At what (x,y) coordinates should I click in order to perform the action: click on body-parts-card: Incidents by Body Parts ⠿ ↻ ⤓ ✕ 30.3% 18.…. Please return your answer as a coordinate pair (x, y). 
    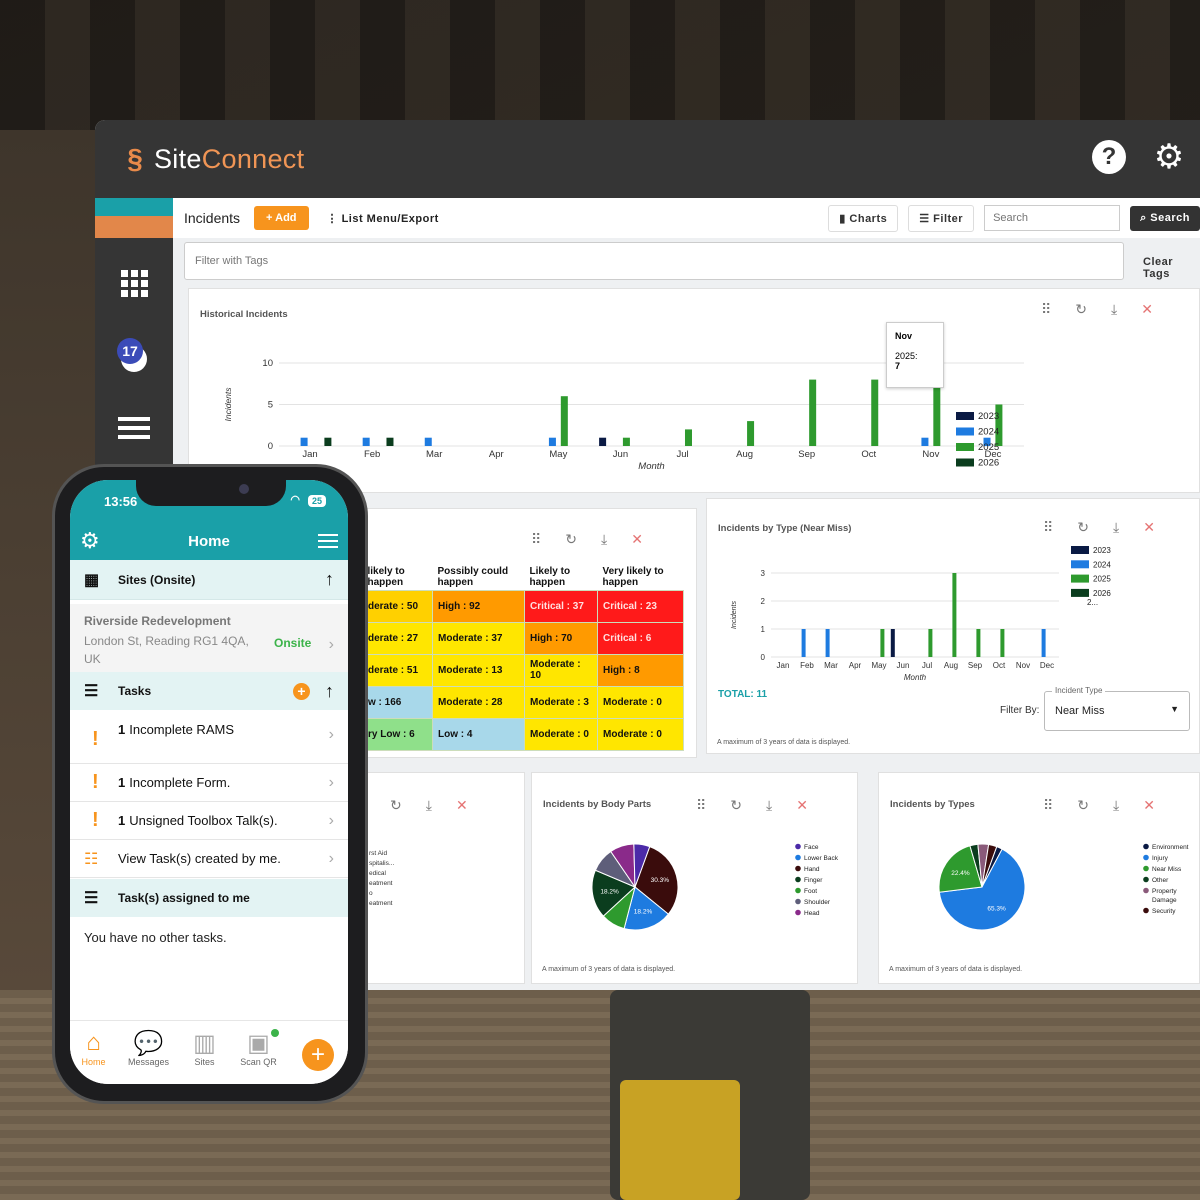
    Looking at the image, I should click on (694, 878).